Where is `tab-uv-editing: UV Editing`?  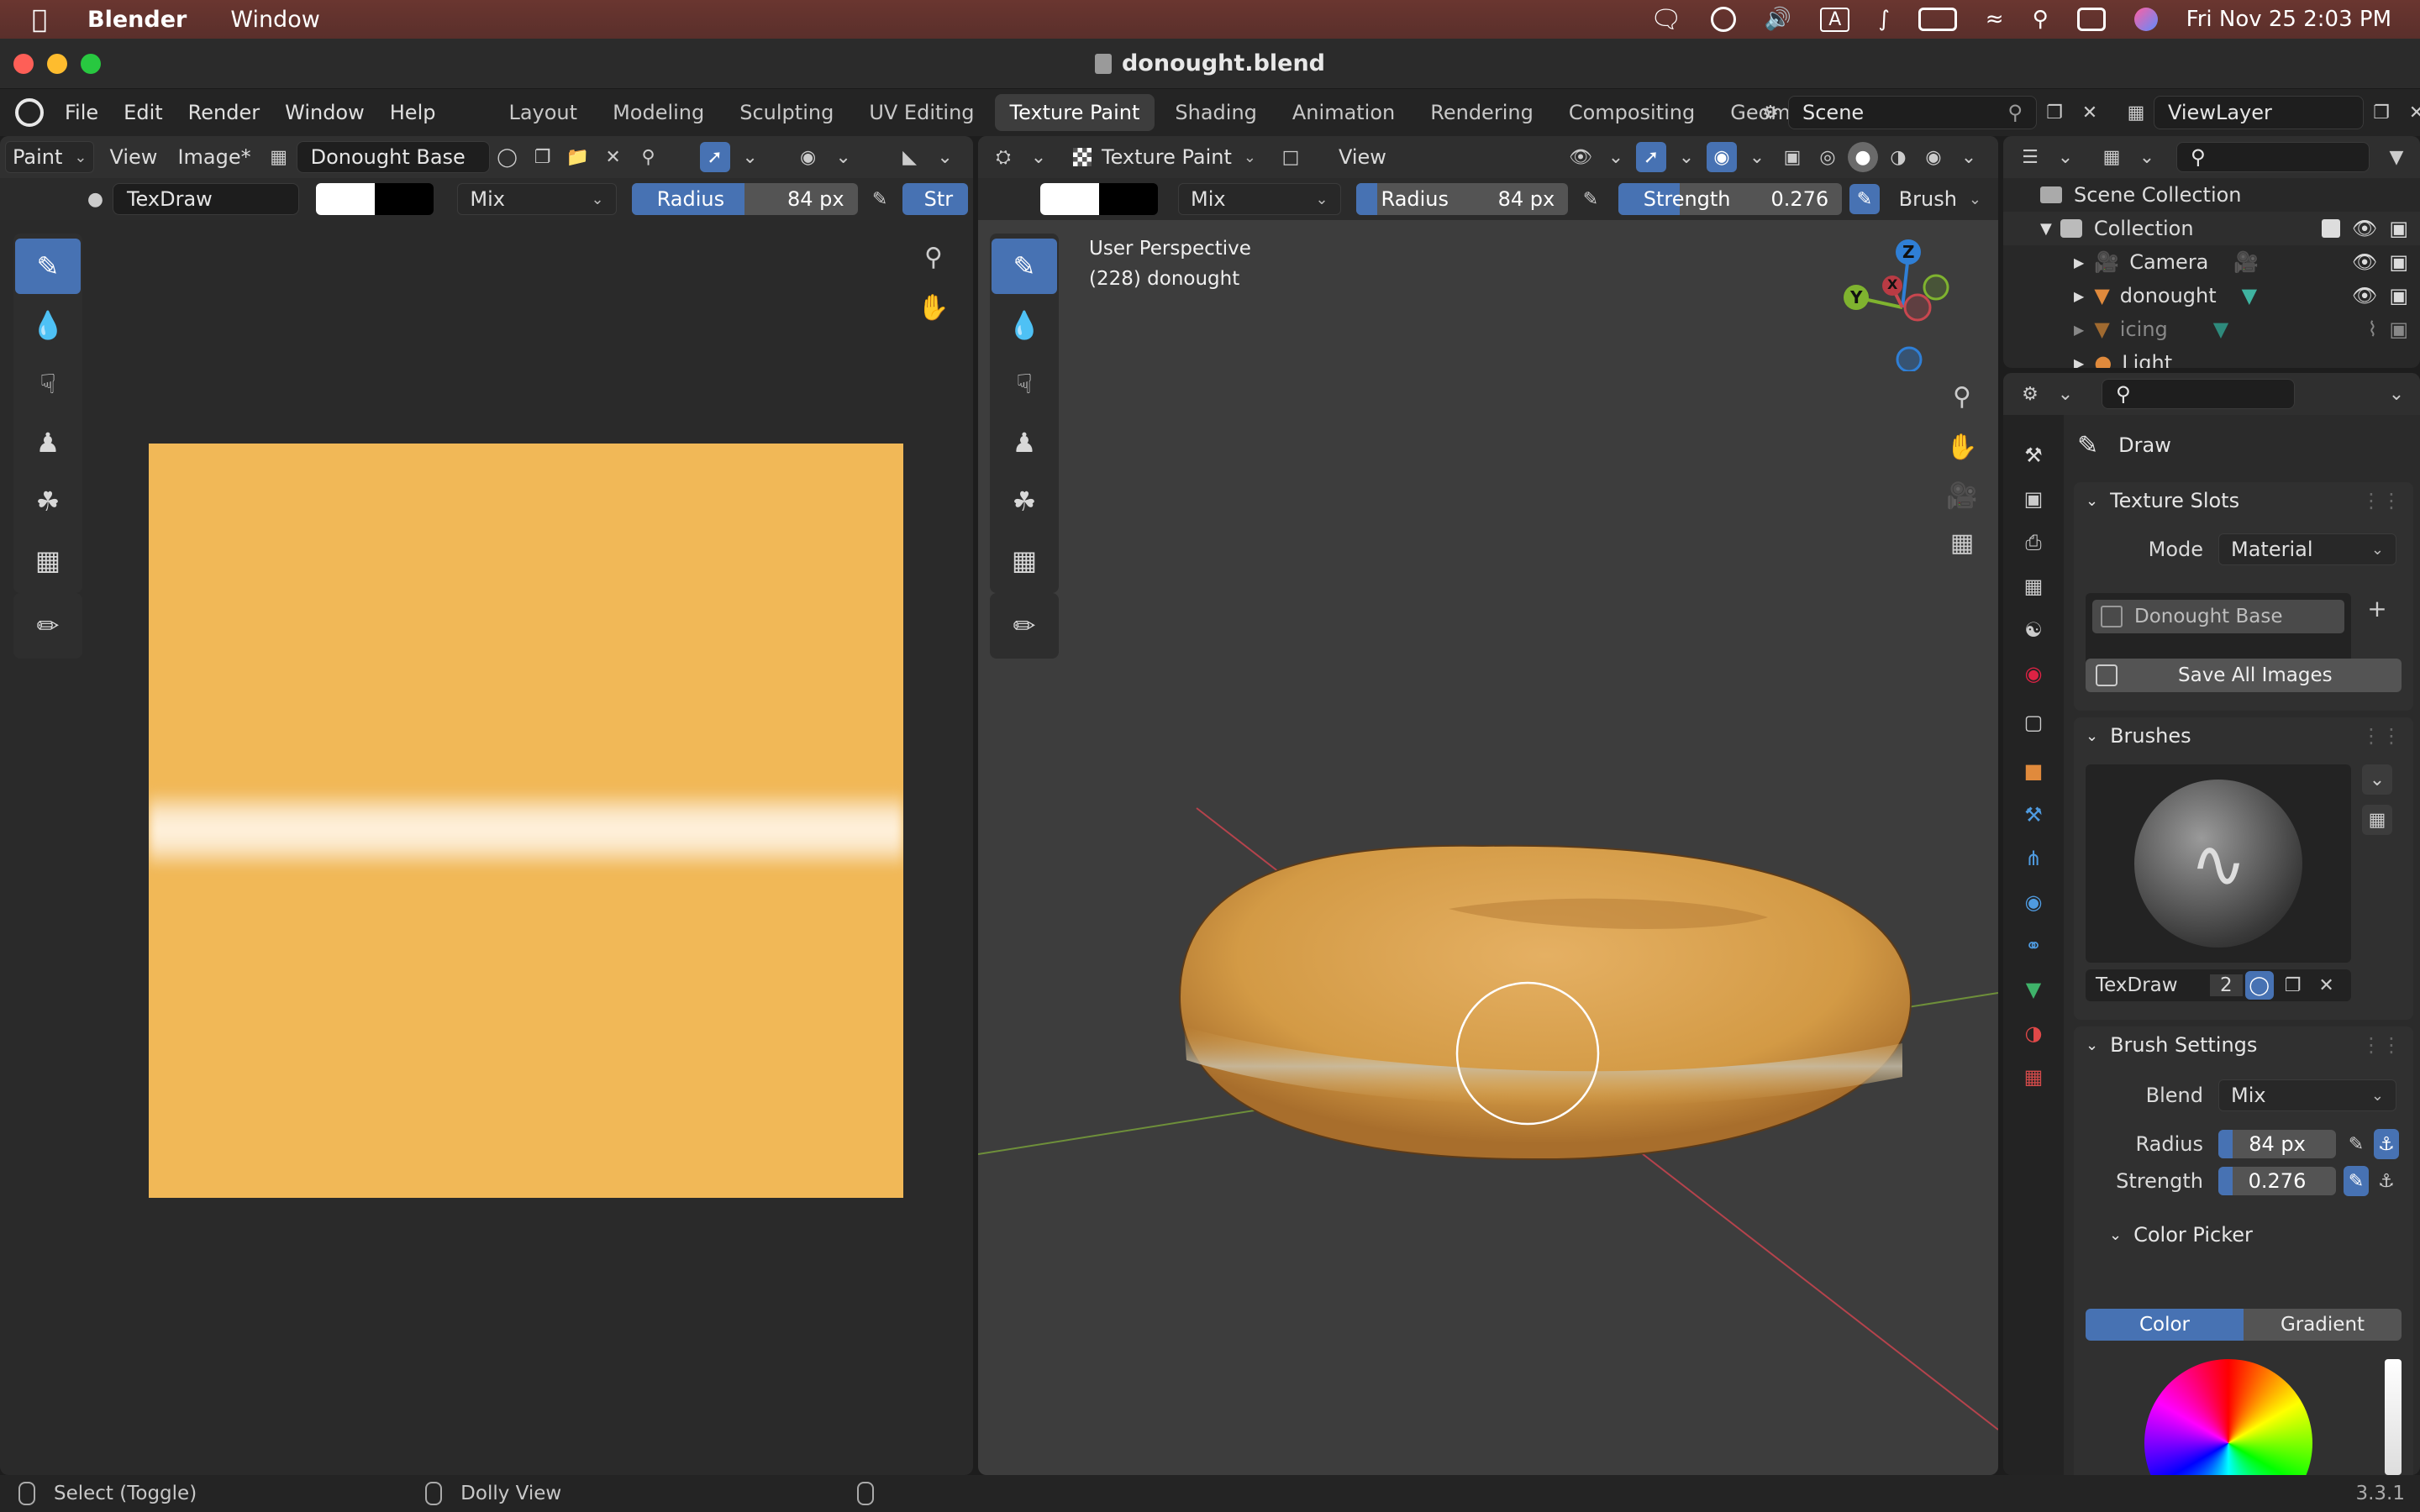 tab-uv-editing: UV Editing is located at coordinates (922, 112).